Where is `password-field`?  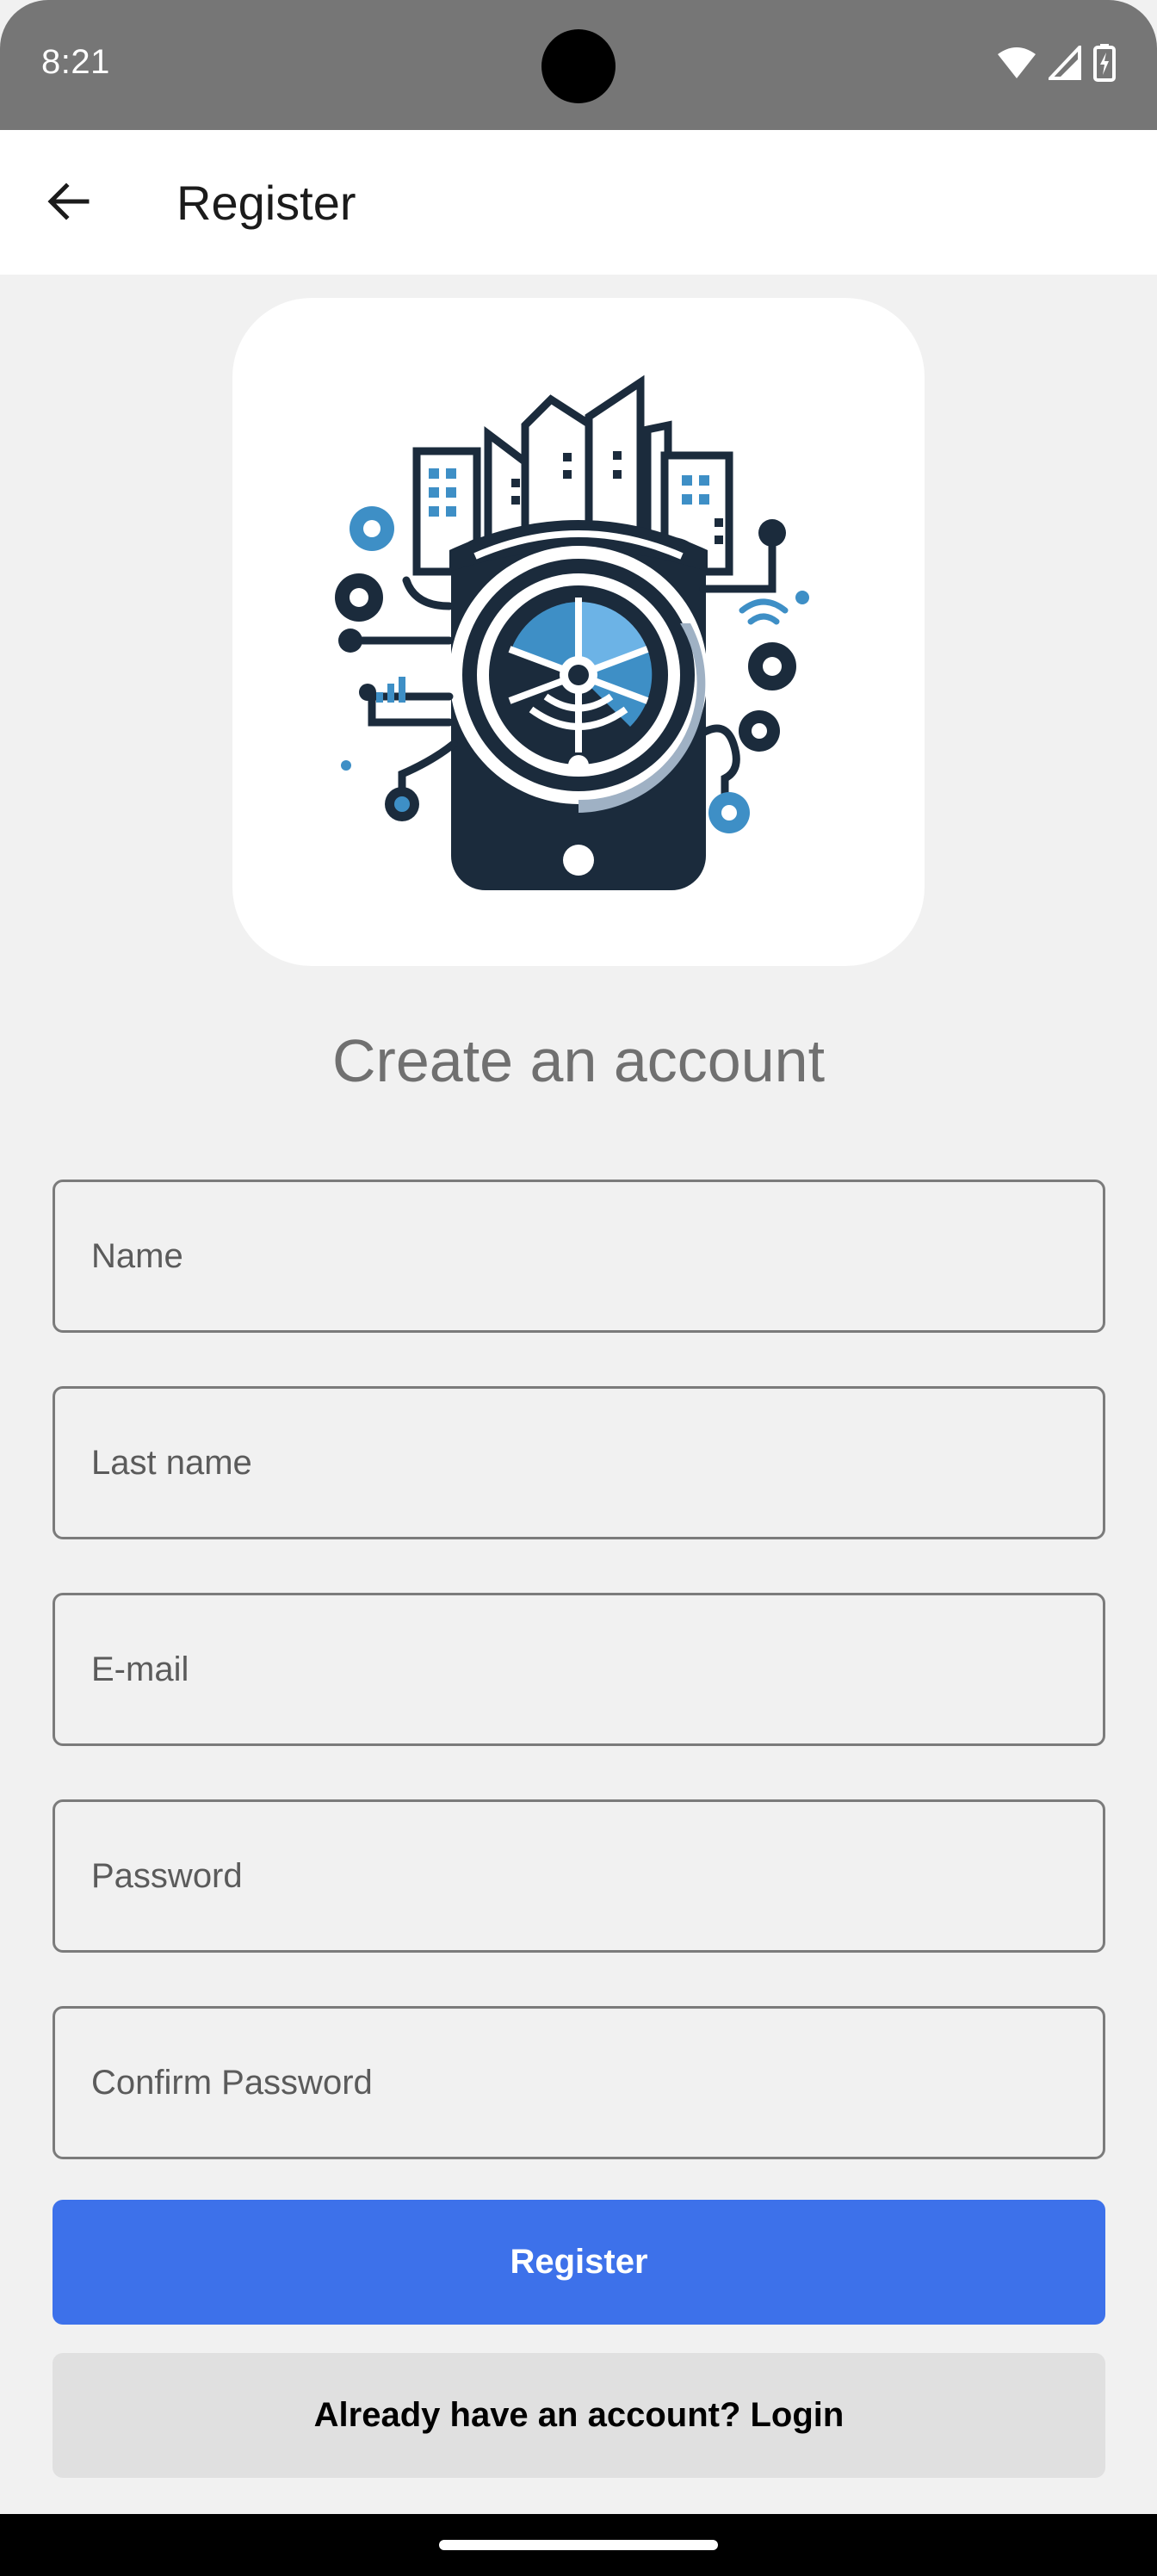
password-field is located at coordinates (579, 1876).